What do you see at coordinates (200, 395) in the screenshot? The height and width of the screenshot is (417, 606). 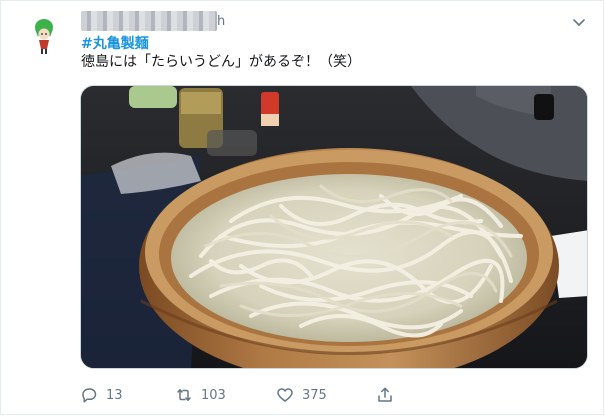 I see `retweet-button: 103` at bounding box center [200, 395].